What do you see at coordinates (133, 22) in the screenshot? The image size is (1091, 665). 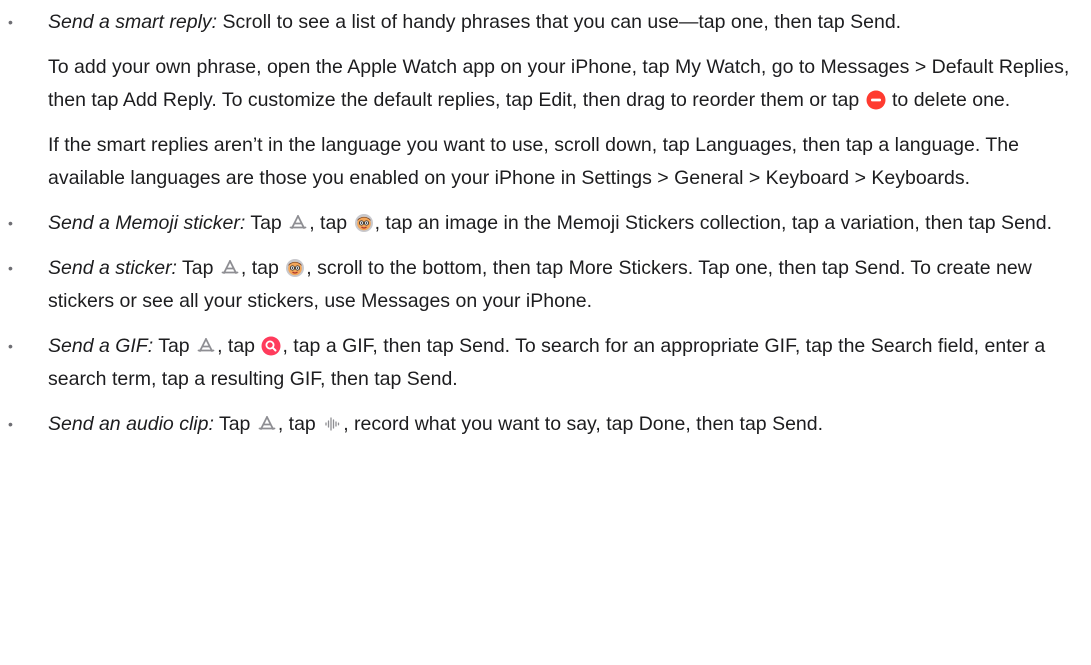 I see `item-title: Send a smart reply:` at bounding box center [133, 22].